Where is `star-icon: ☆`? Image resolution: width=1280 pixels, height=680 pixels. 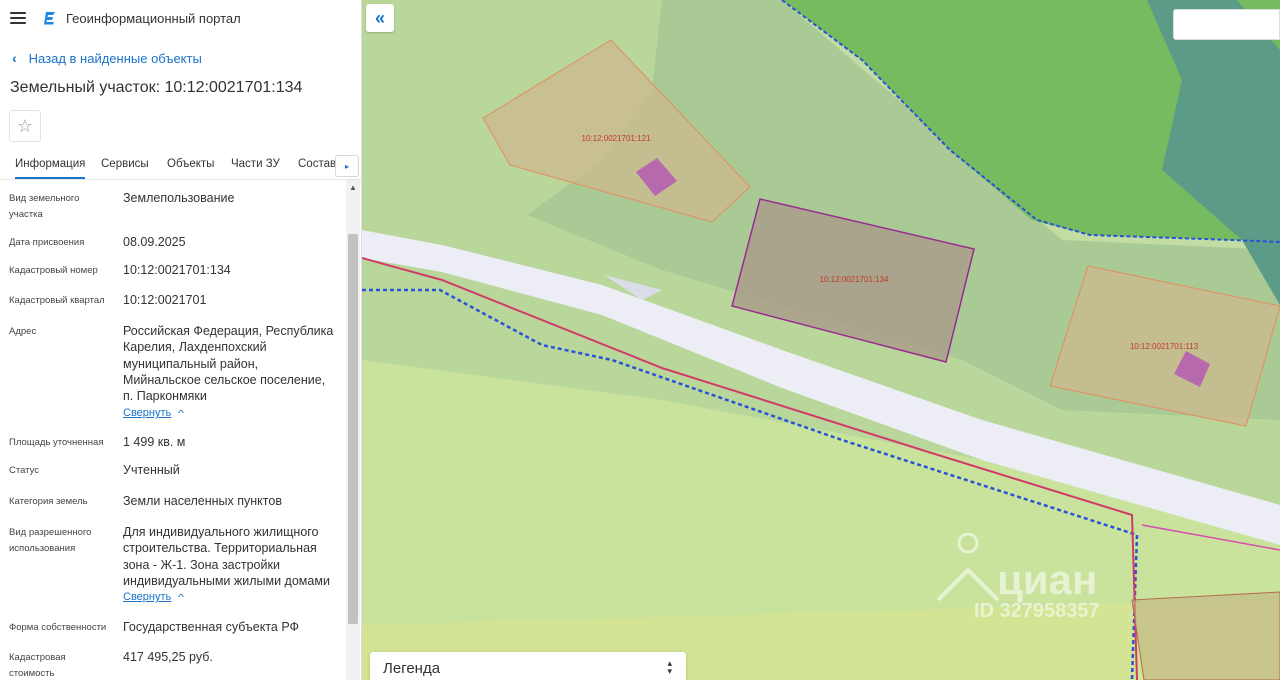 star-icon: ☆ is located at coordinates (25, 125).